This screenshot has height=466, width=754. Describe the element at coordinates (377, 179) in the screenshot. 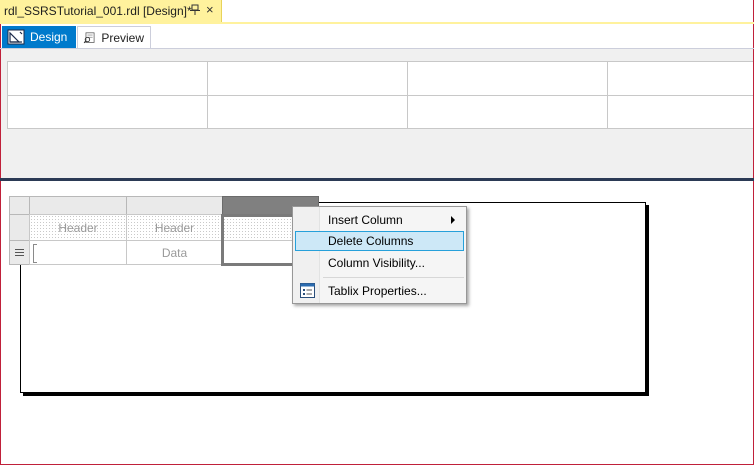

I see `pane-splitter` at that location.